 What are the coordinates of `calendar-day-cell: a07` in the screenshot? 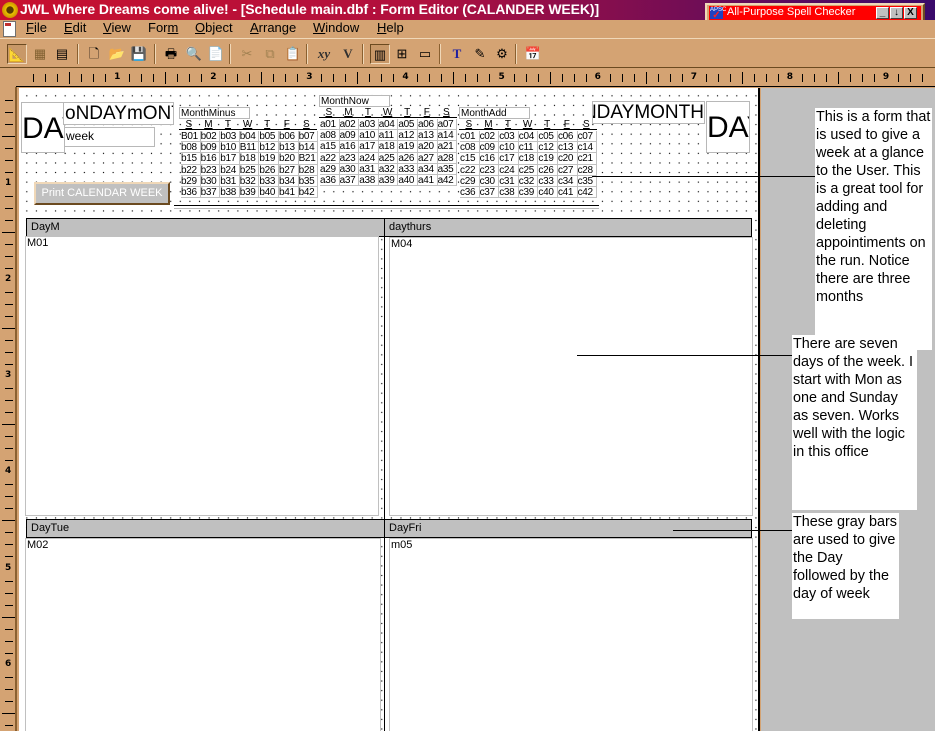 It's located at (447, 125).